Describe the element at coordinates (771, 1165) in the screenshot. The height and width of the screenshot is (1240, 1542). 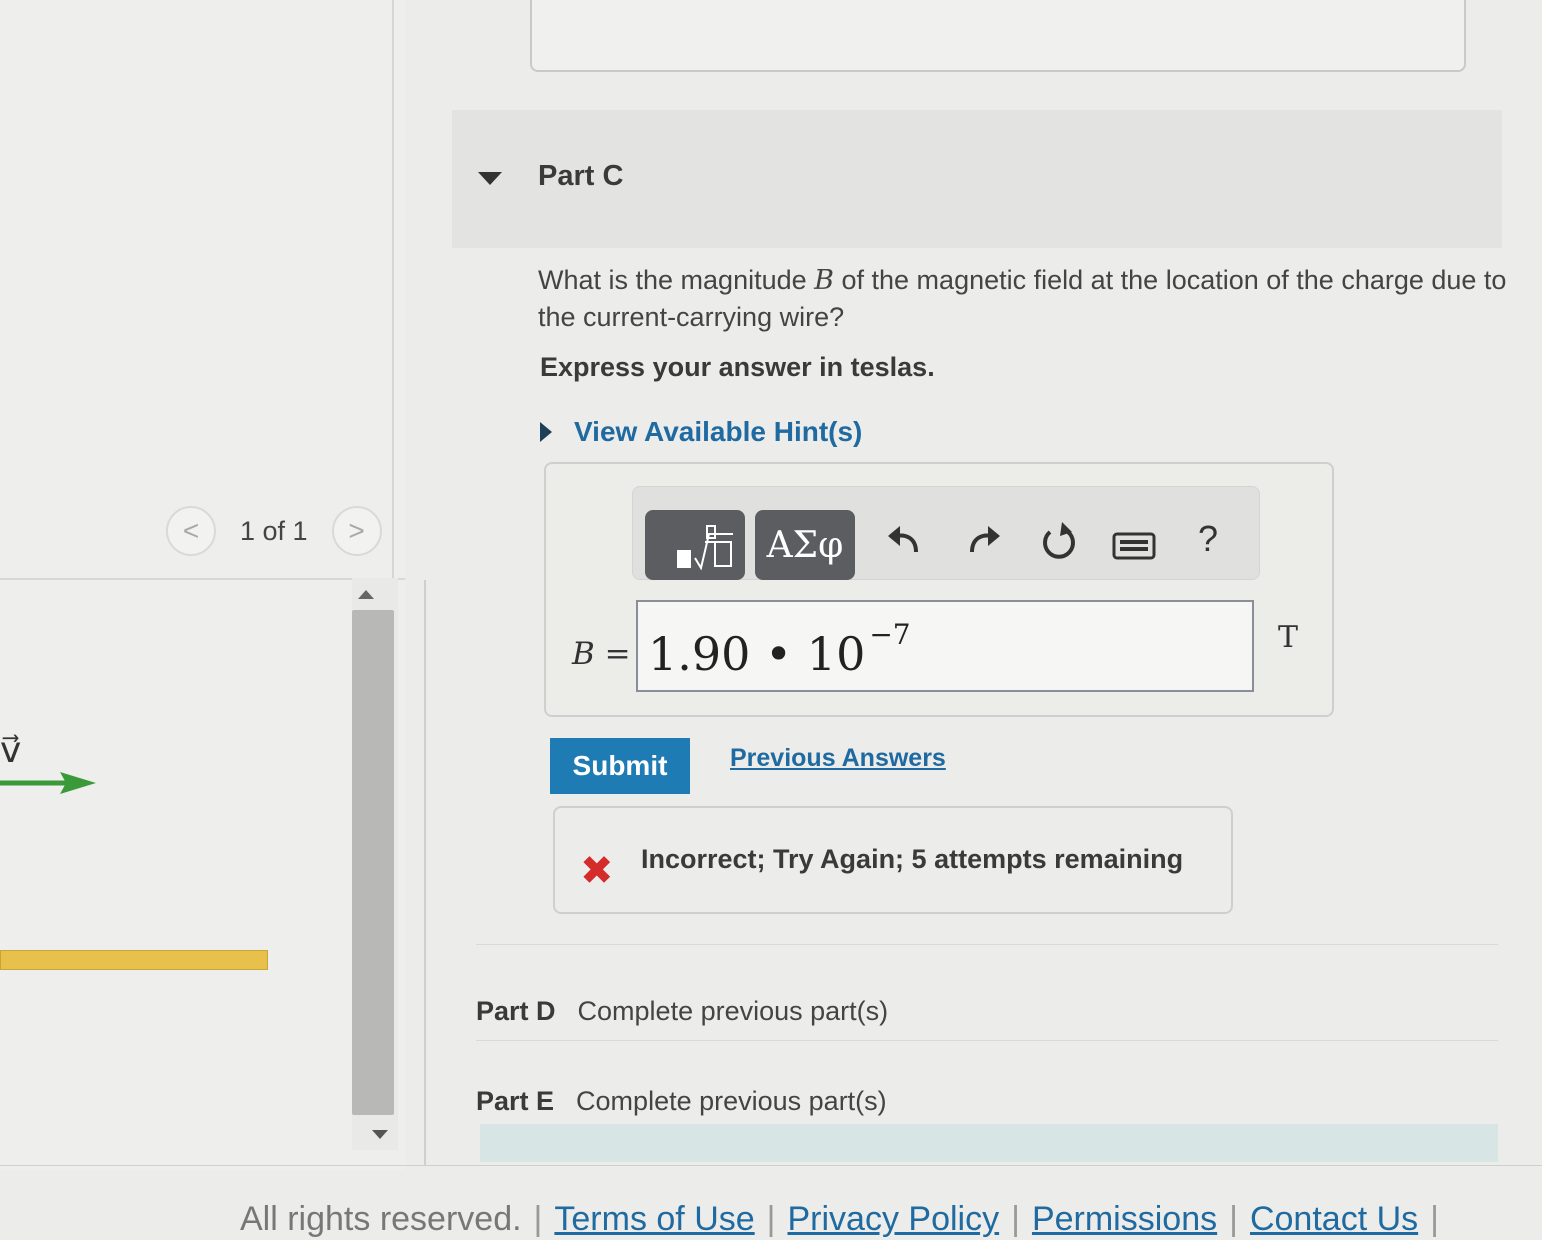
I see `footer-divider` at that location.